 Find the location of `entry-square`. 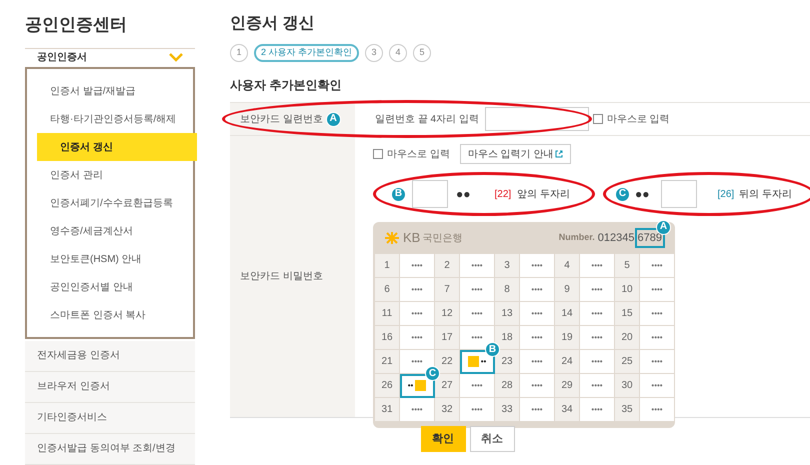

entry-square is located at coordinates (473, 361).